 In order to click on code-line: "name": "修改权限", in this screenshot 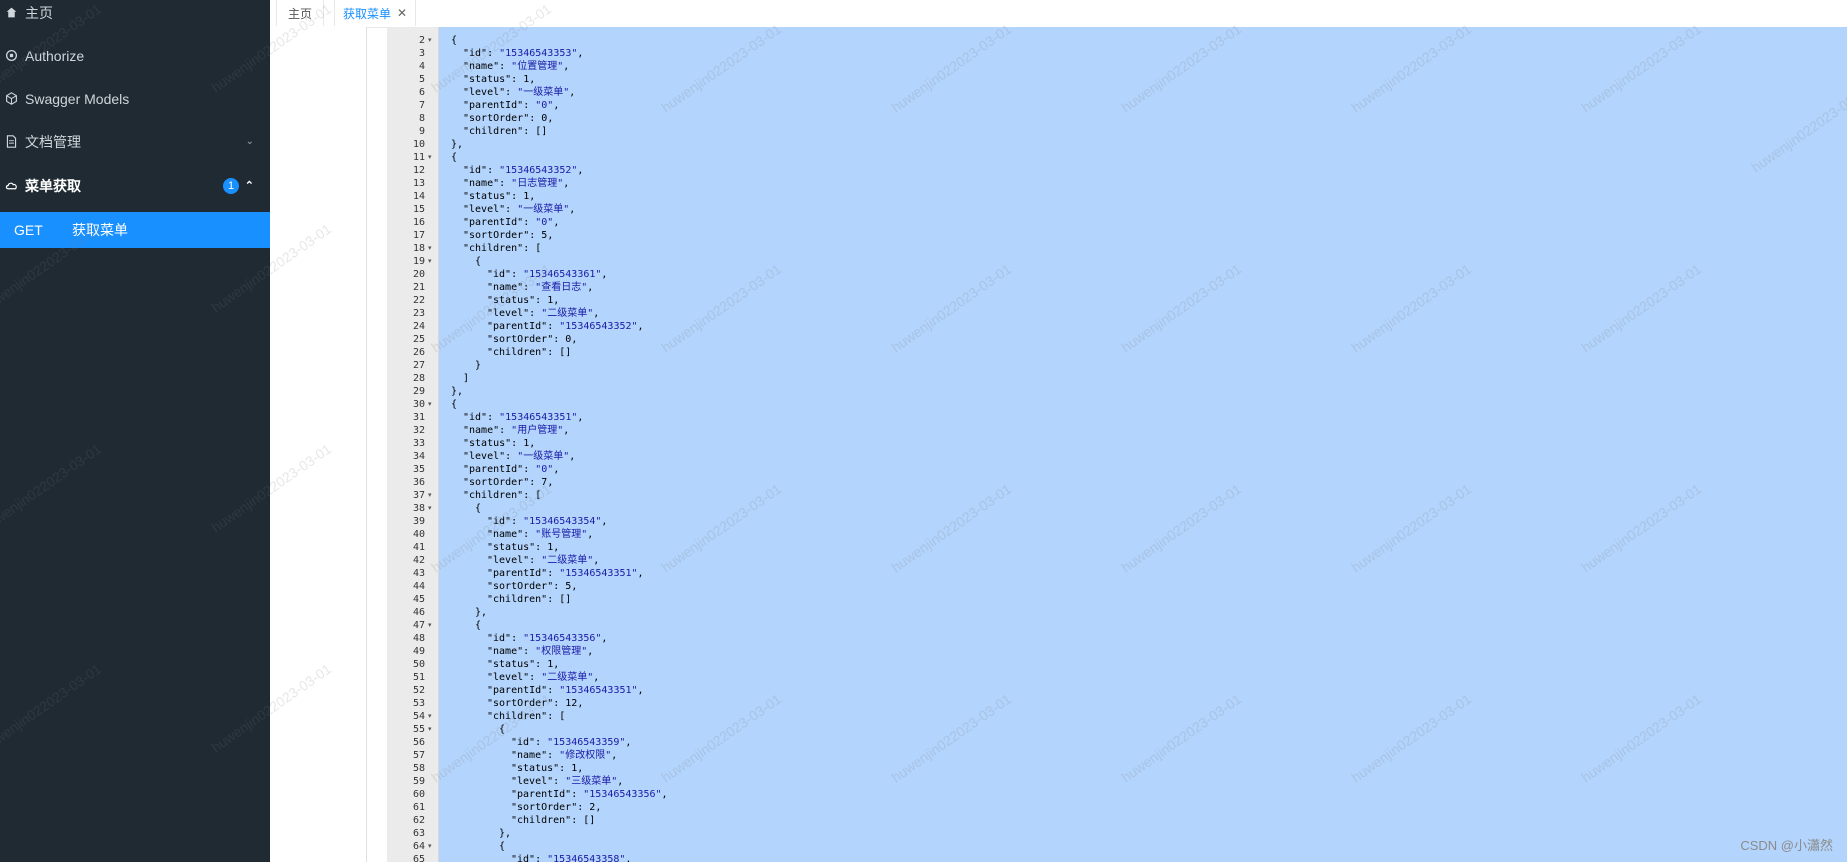, I will do `click(564, 755)`.